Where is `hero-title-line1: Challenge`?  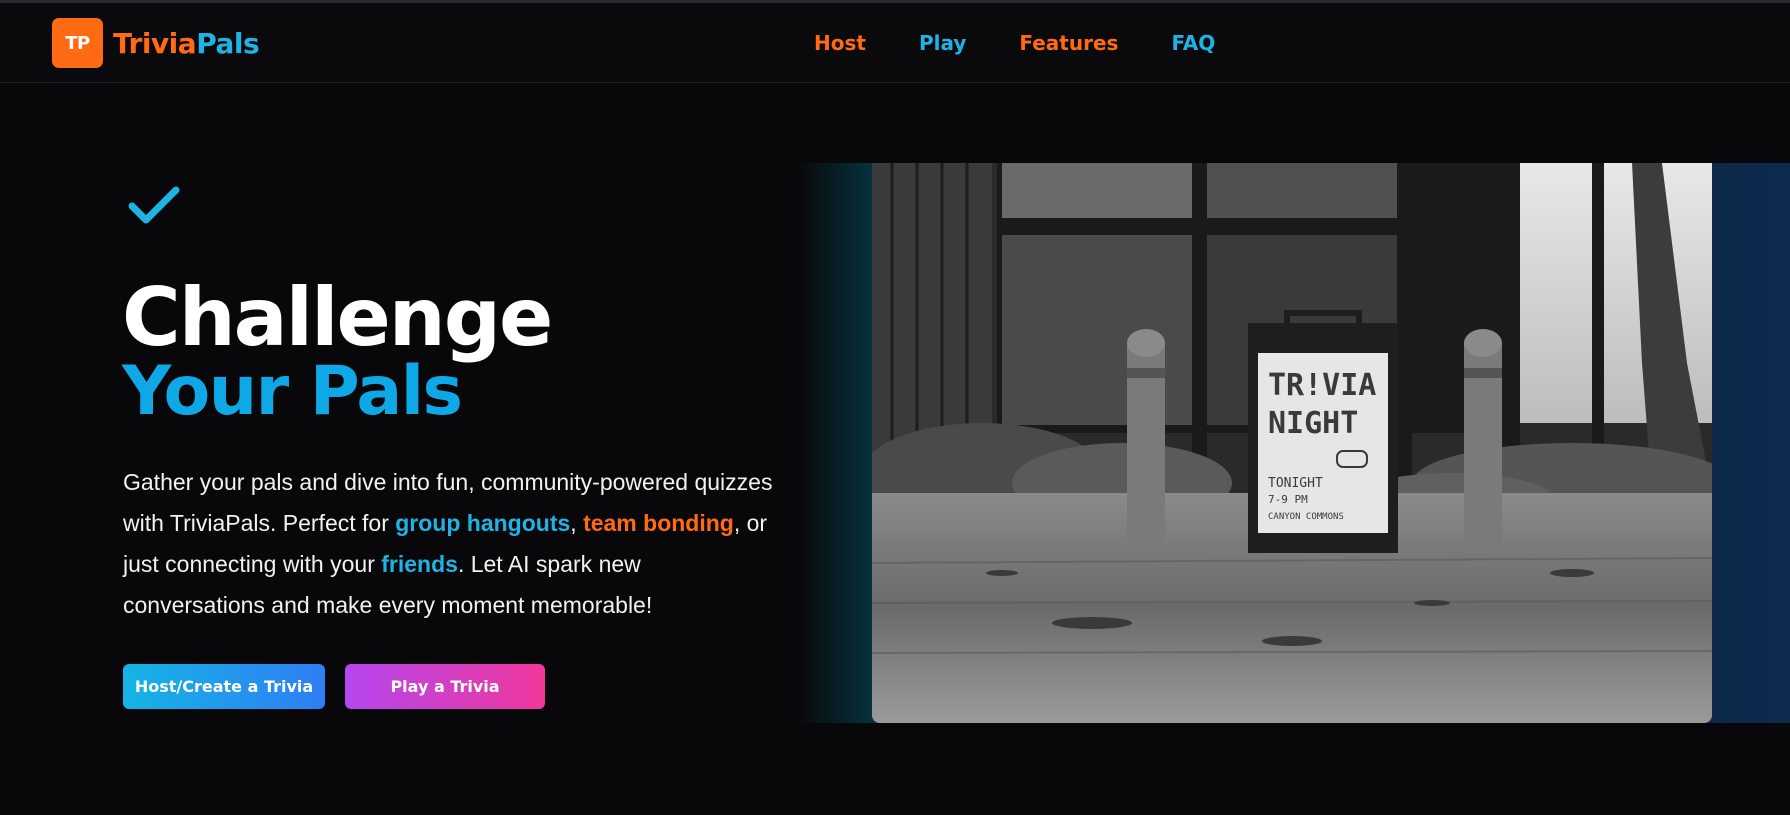
hero-title-line1: Challenge is located at coordinates (337, 317).